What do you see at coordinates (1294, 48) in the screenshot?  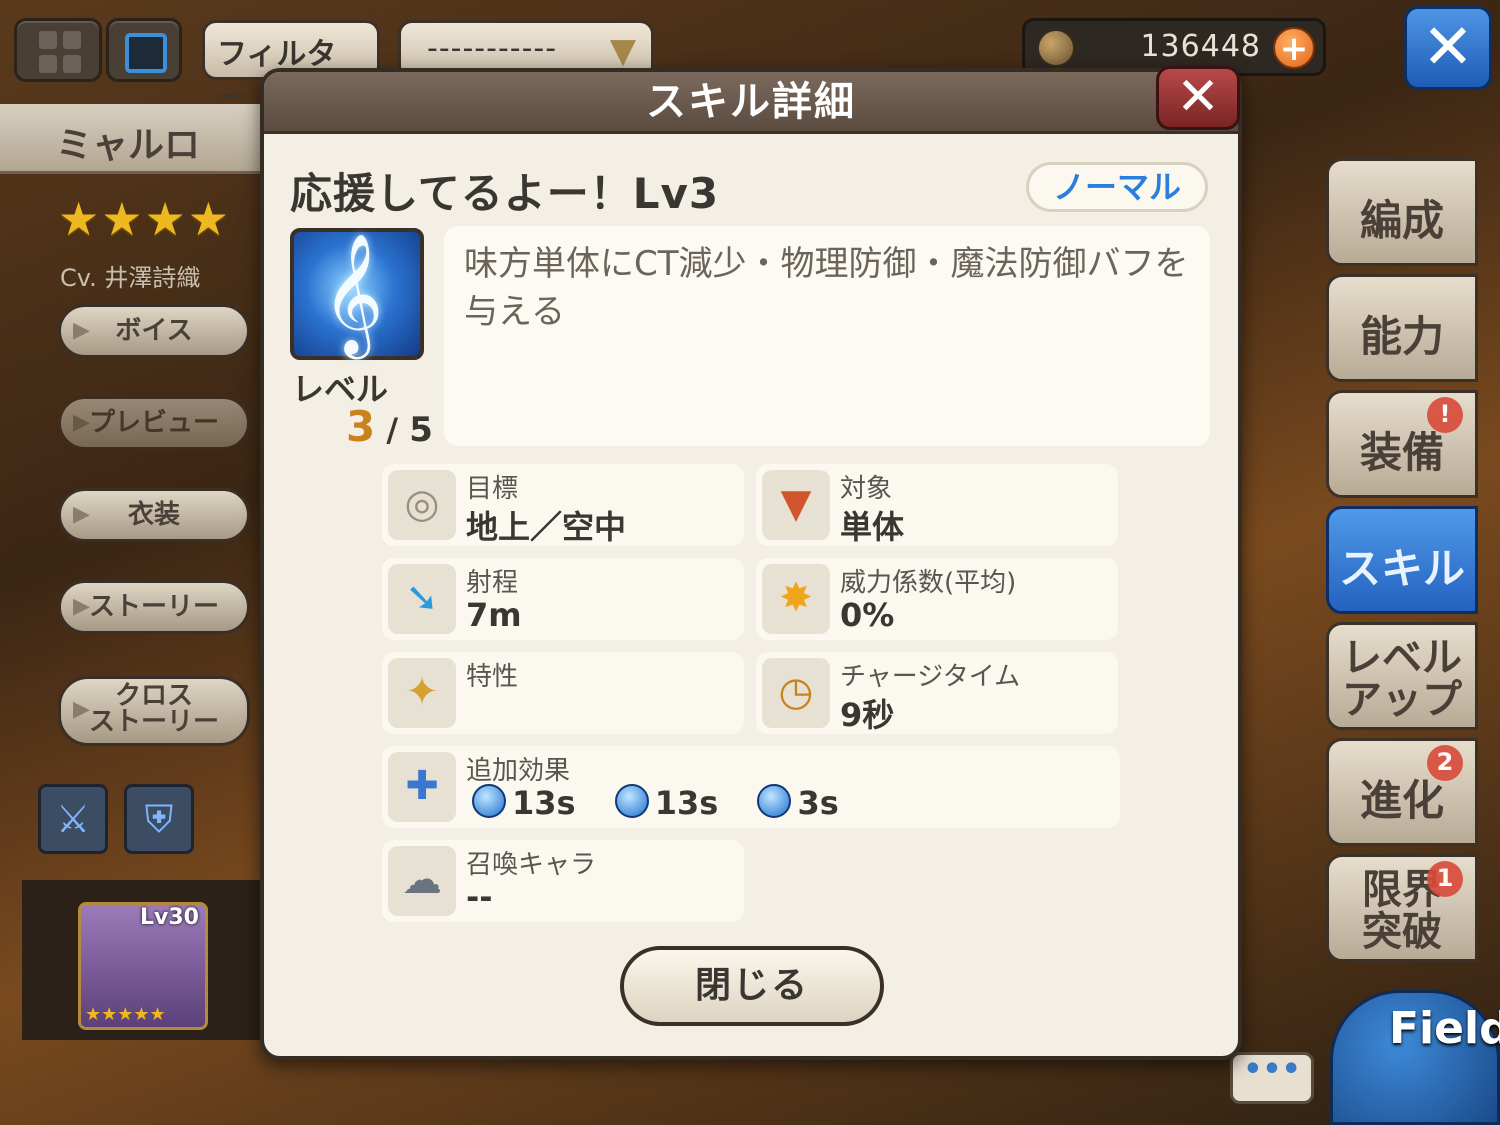 I see `add-currency-button: +` at bounding box center [1294, 48].